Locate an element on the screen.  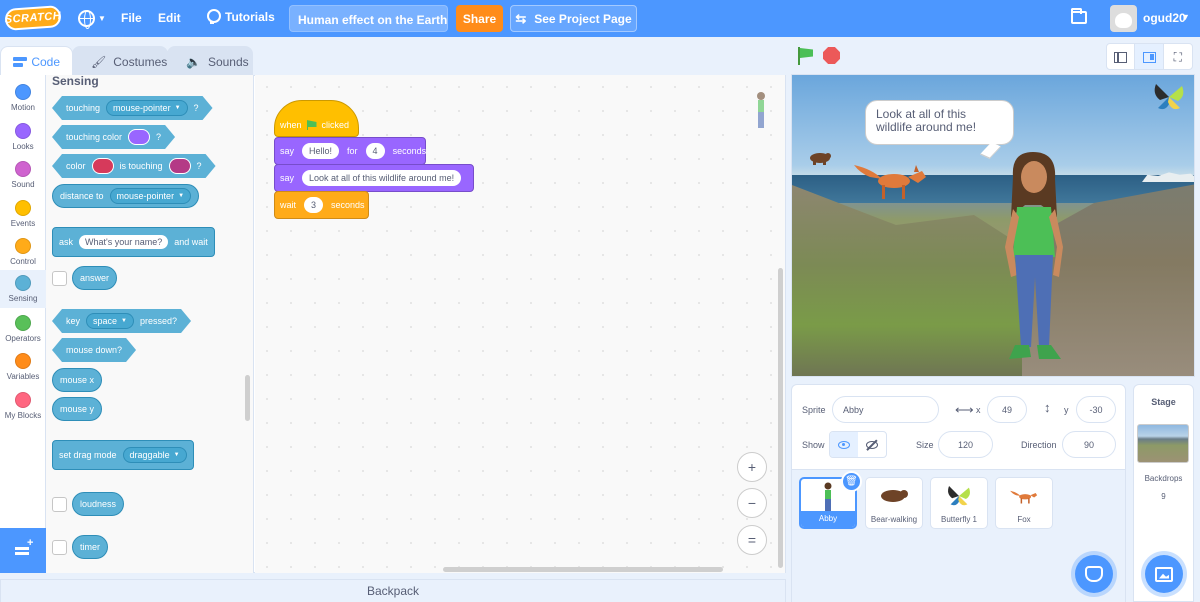
sprite-thumb-bear: Bear-walking is located at coordinates (894, 503).